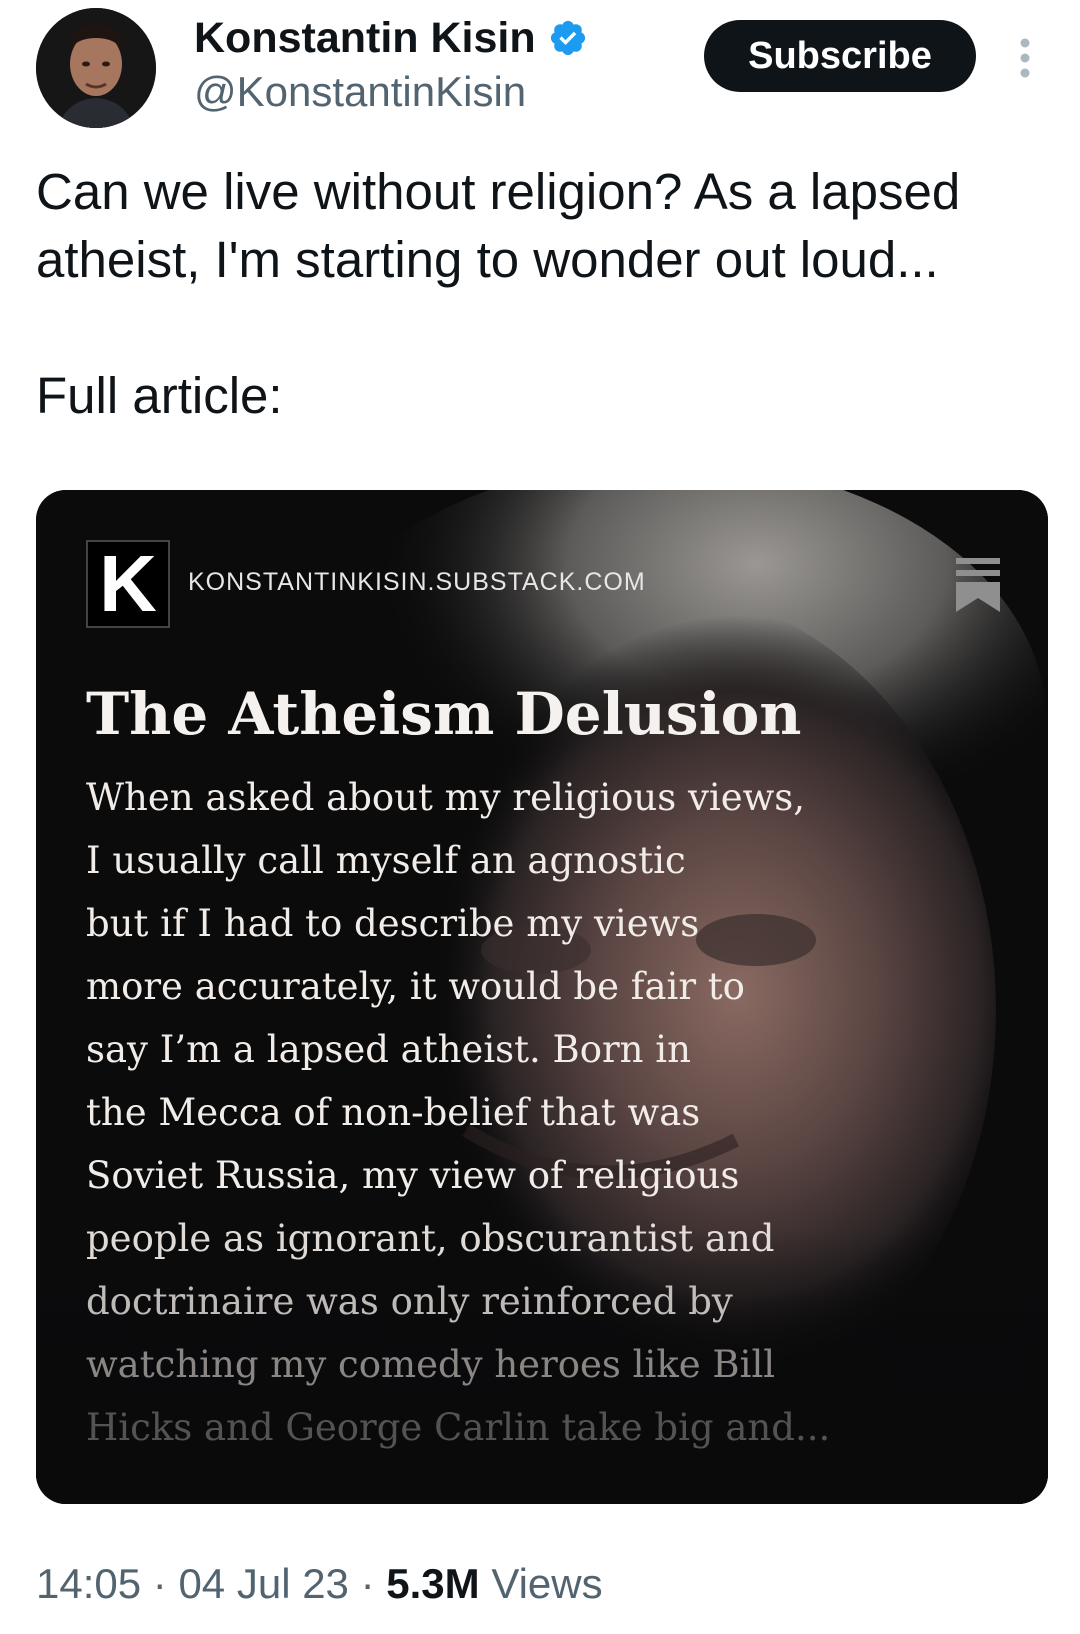  What do you see at coordinates (88, 1583) in the screenshot?
I see `tweet-time: 14:05` at bounding box center [88, 1583].